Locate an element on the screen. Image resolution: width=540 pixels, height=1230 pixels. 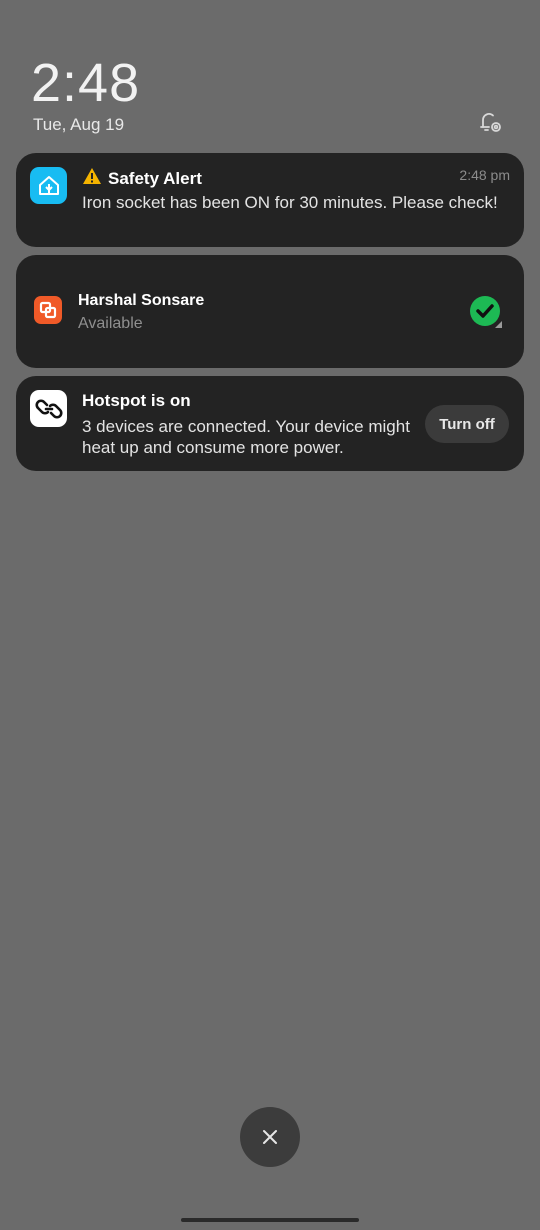
lockscreen-clock: 2:48 is located at coordinates (86, 83).